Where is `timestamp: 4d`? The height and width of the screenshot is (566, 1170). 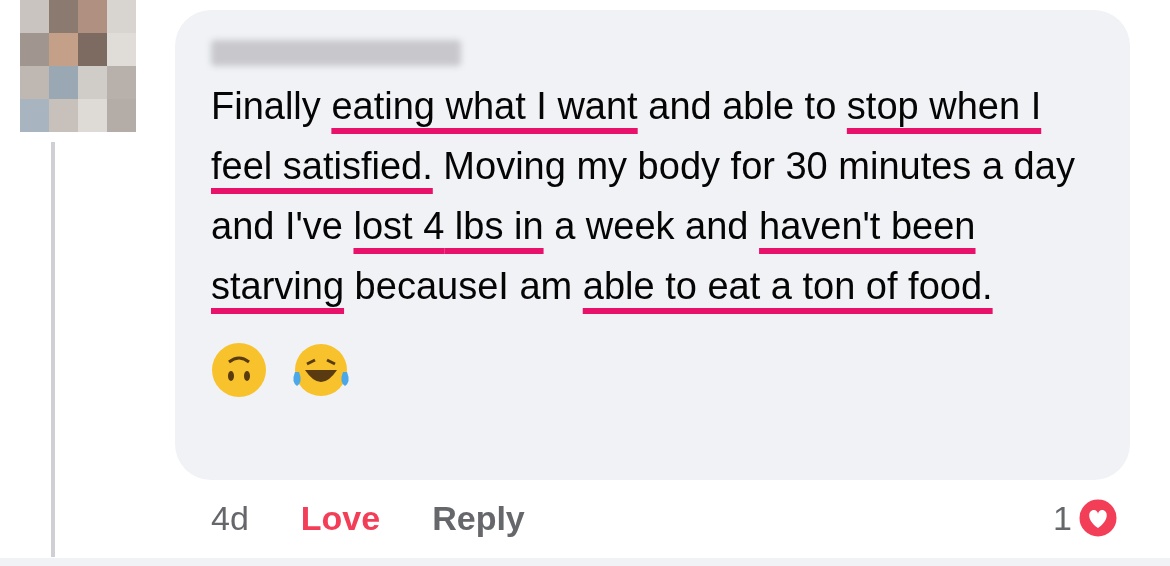 timestamp: 4d is located at coordinates (230, 518).